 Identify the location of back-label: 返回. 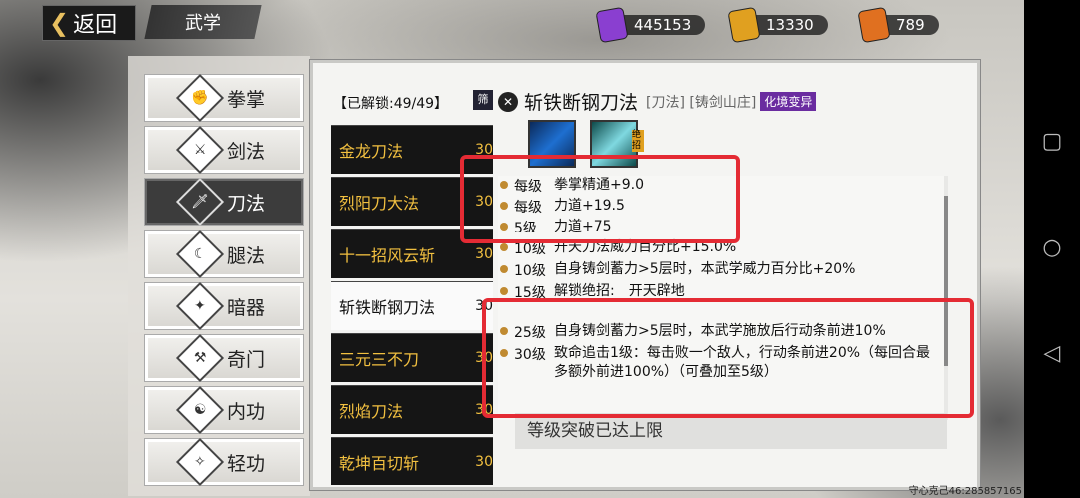
(95, 25).